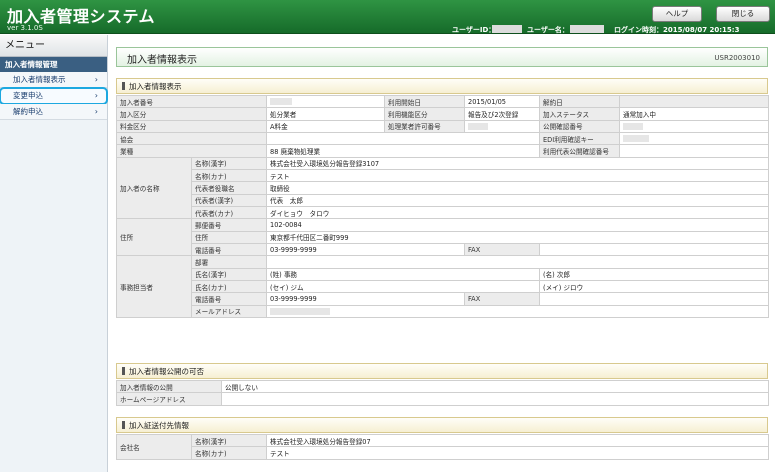 This screenshot has width=775, height=472. I want to click on section-header-certificate: 加入証送付先情報, so click(442, 425).